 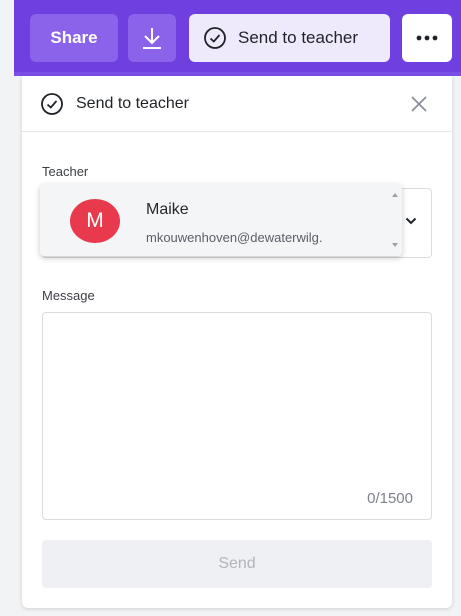 I want to click on download-button, so click(x=152, y=38).